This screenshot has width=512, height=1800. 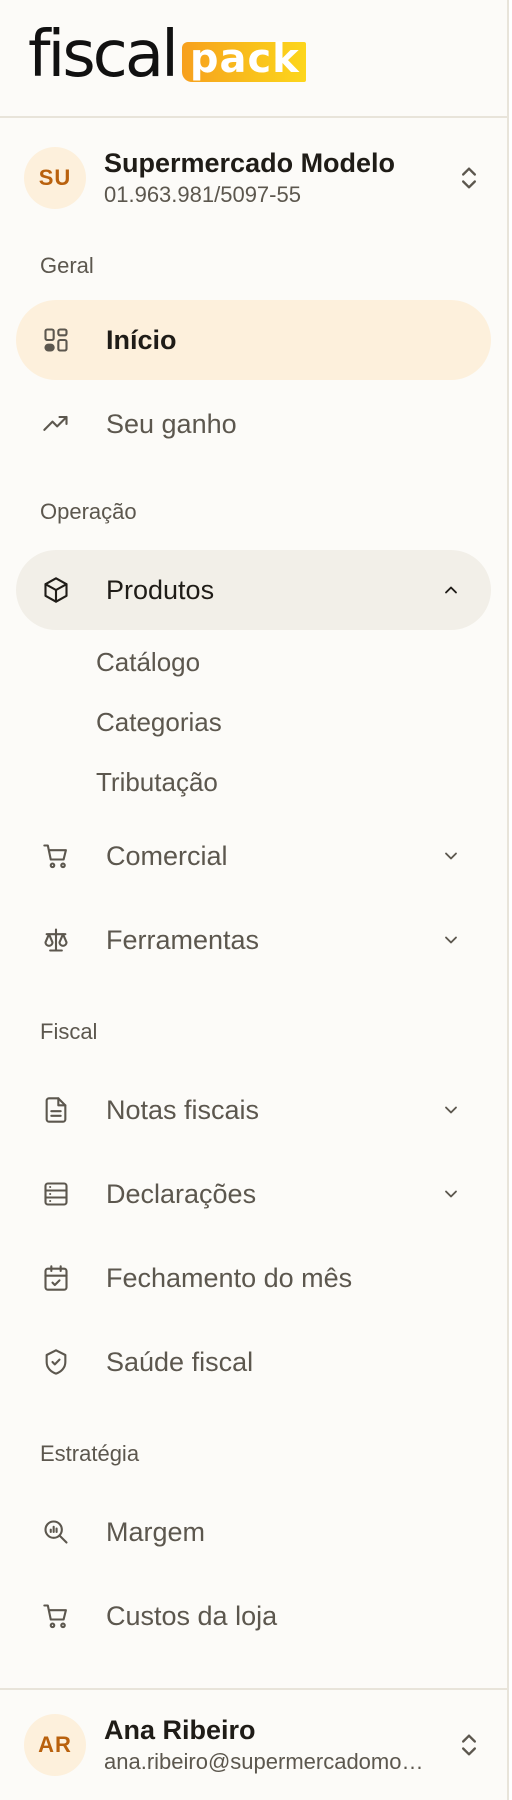 I want to click on section-geral: Geral, so click(x=67, y=265).